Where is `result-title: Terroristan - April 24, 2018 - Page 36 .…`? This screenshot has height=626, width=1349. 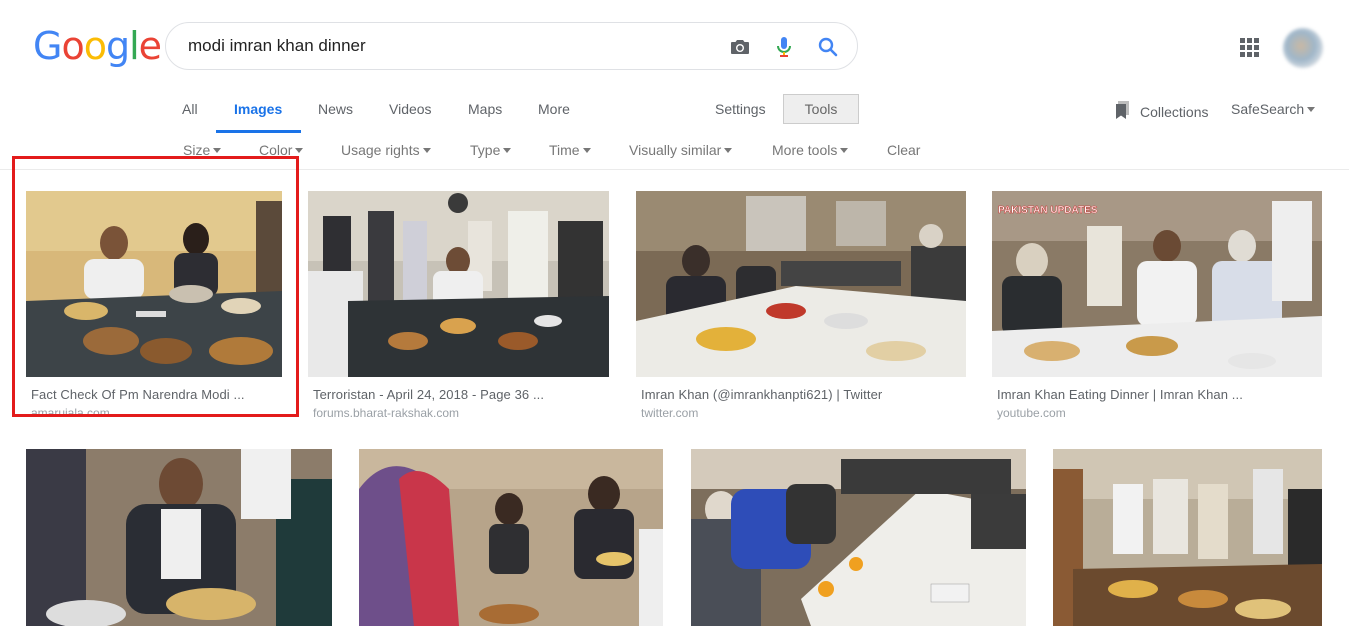
result-title: Terroristan - April 24, 2018 - Page 36 .… is located at coordinates (428, 394).